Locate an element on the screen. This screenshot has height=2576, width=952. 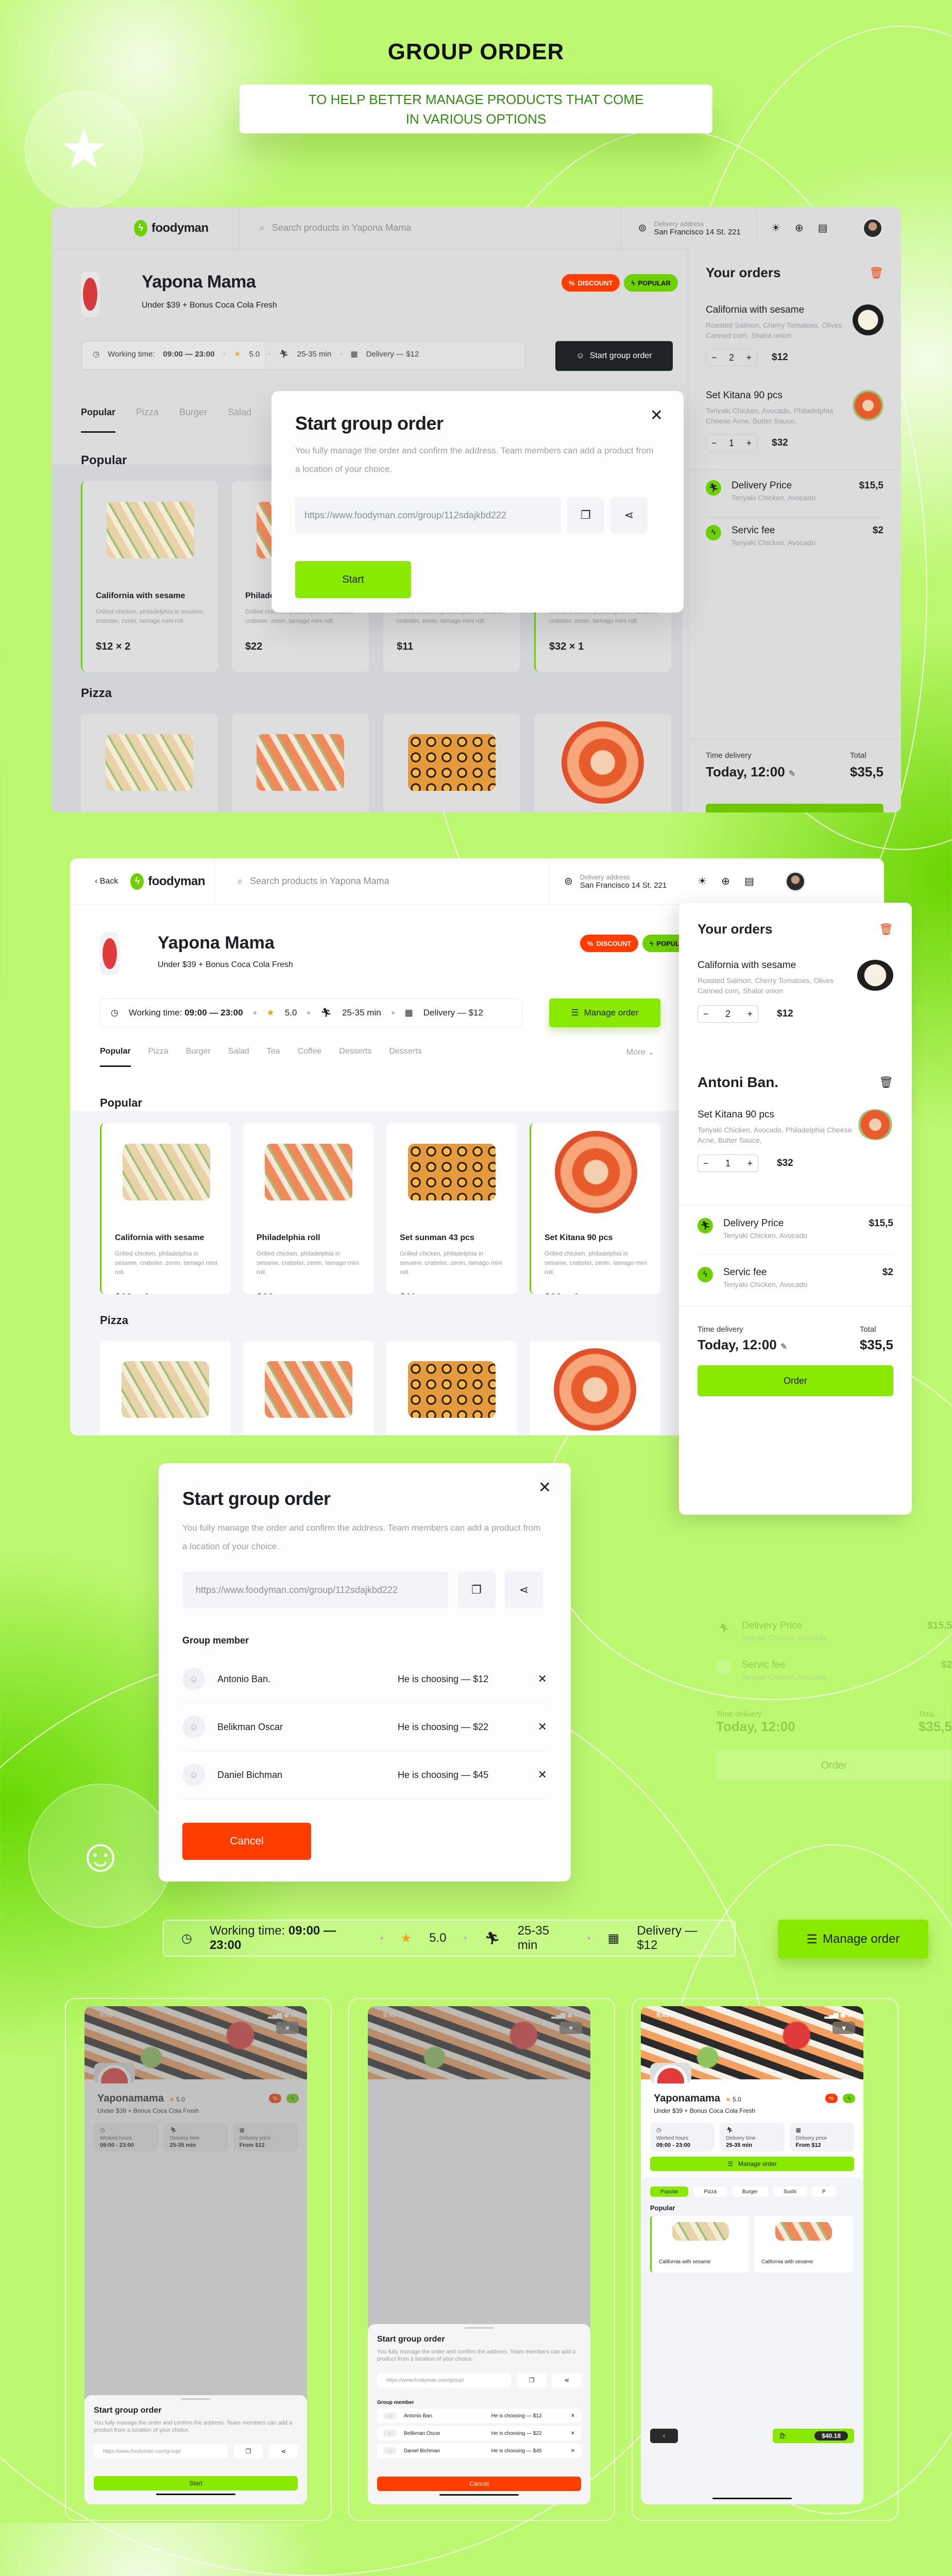
chip-pizza: Pizza is located at coordinates (710, 2192).